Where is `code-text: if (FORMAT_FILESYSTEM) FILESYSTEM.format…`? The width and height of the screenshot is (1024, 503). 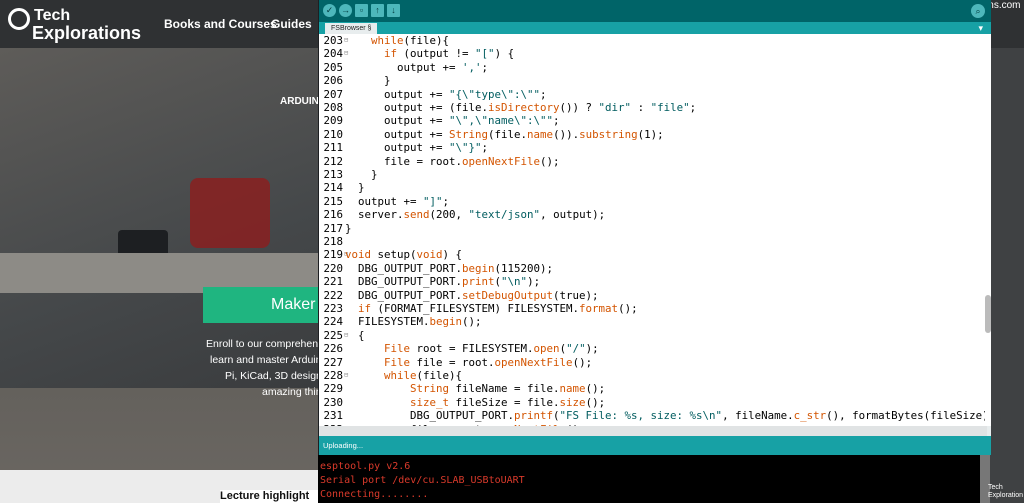
code-text: if (FORMAT_FILESYSTEM) FILESYSTEM.format… is located at coordinates (498, 308).